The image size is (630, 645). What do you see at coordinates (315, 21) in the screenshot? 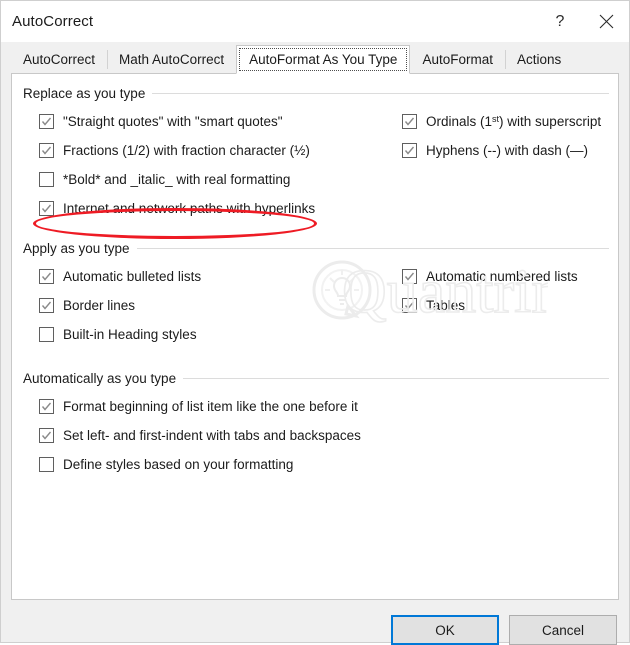
I see `title-bar: AutoCorrect ?` at bounding box center [315, 21].